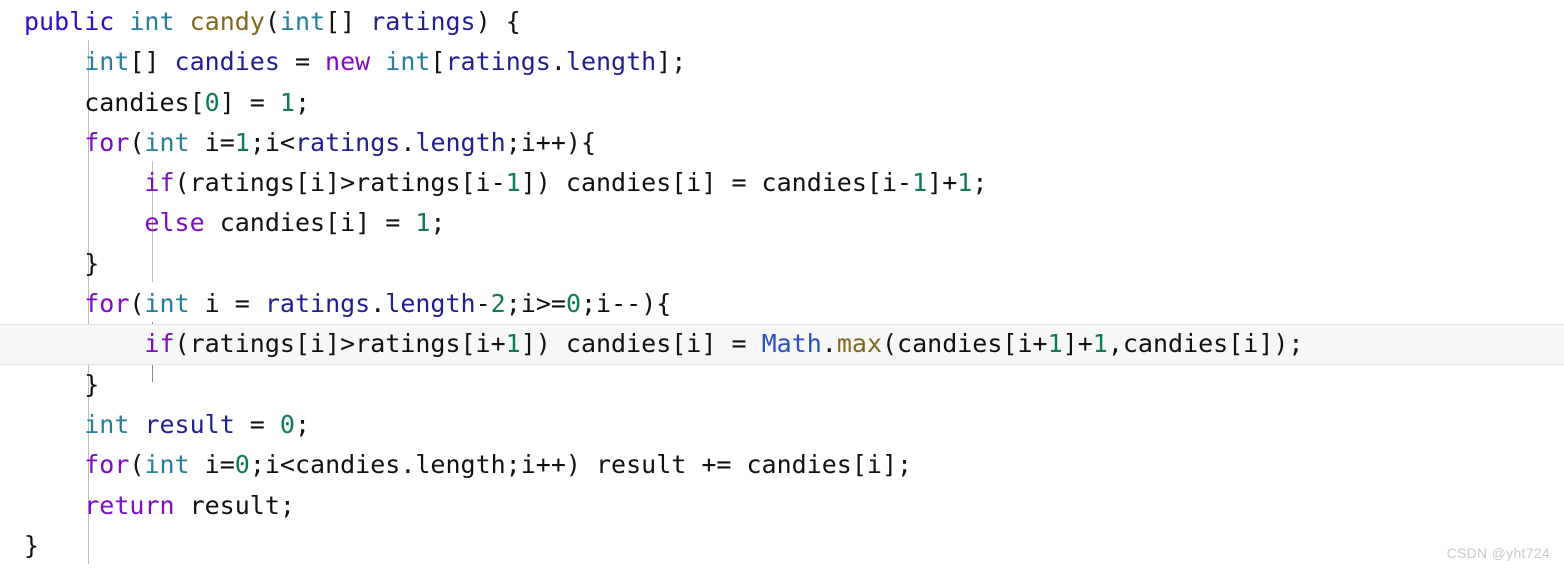 This screenshot has height=581, width=1564. I want to click on code-token: candies[i] =, so click(310, 223).